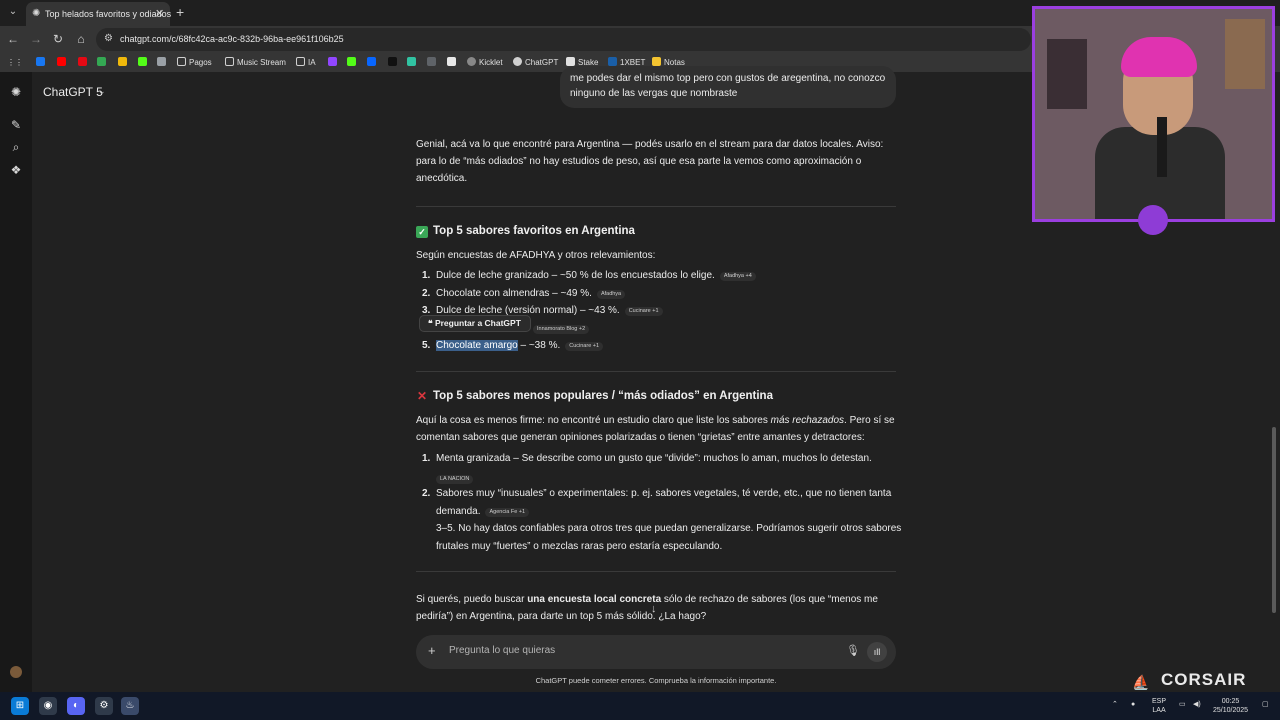 The image size is (1280, 720). I want to click on webcam-person-hair, so click(1159, 57).